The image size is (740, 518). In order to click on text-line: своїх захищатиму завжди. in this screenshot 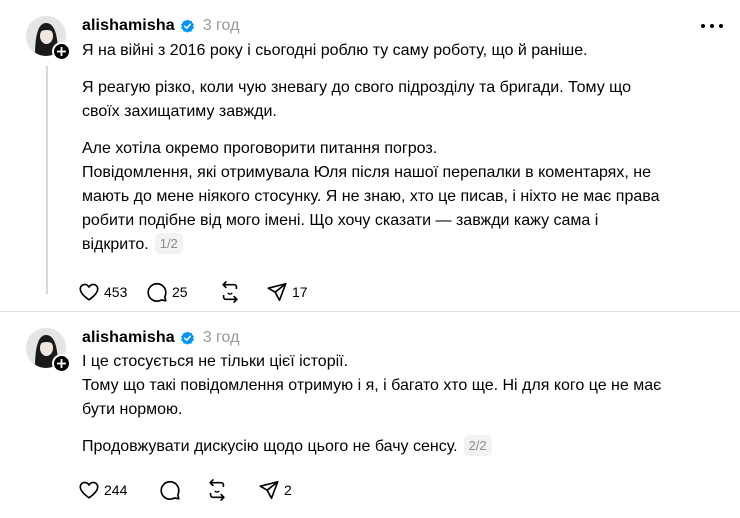, I will do `click(179, 111)`.